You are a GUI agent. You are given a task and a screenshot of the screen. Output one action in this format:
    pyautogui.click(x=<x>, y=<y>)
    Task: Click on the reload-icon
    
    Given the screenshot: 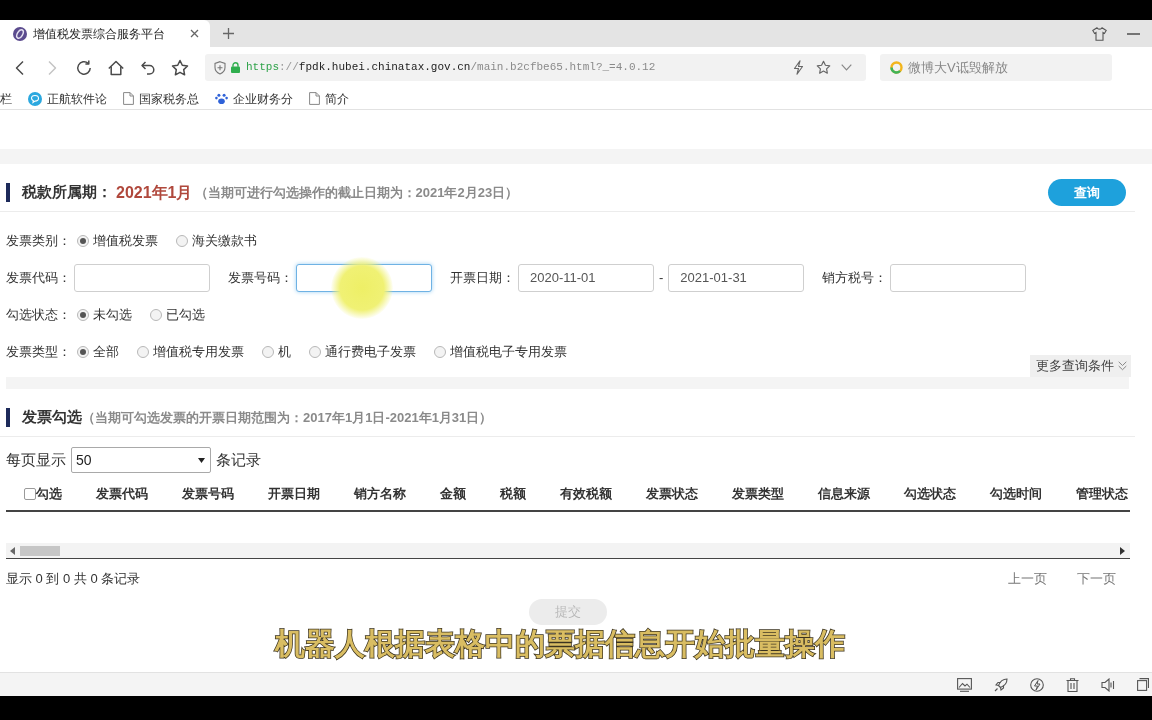 What is the action you would take?
    pyautogui.click(x=84, y=67)
    